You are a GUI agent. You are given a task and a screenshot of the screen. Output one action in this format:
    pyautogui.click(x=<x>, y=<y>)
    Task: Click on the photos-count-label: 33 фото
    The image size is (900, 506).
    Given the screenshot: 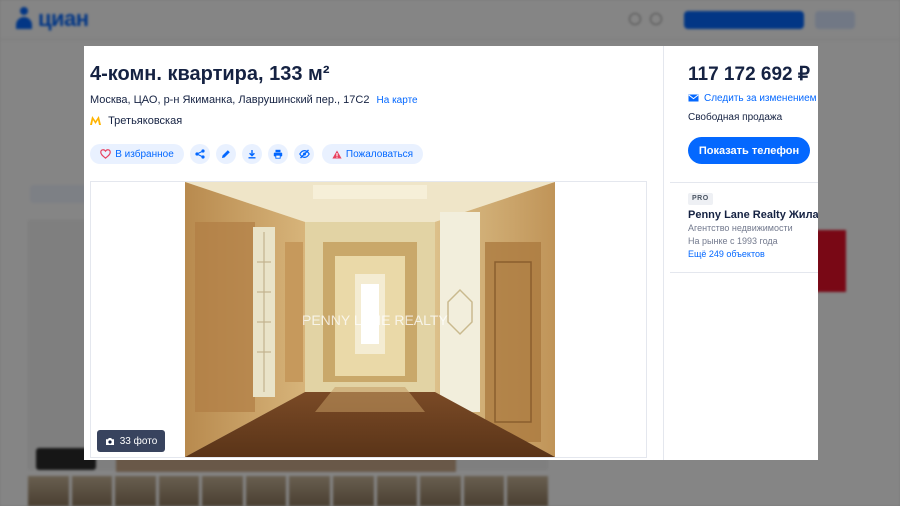 What is the action you would take?
    pyautogui.click(x=138, y=441)
    